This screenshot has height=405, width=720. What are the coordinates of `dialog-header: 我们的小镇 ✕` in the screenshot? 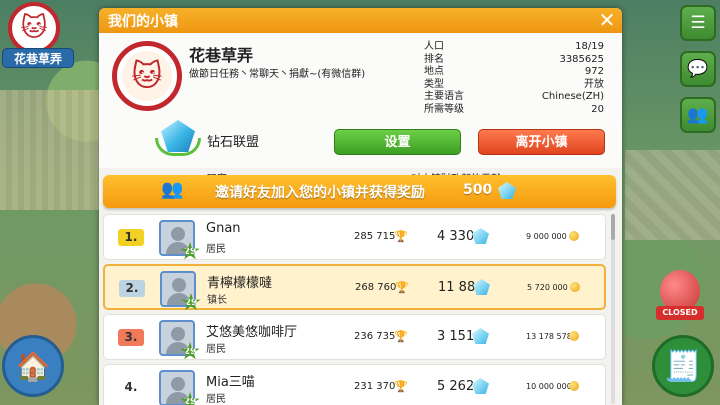 It's located at (360, 20).